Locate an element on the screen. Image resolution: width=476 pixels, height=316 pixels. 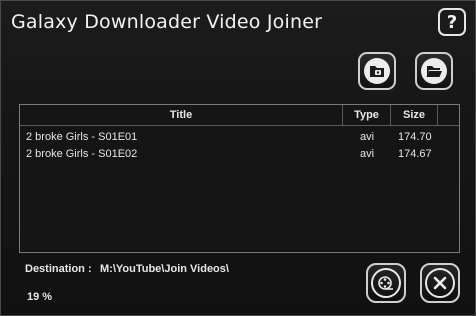
open-folder-button is located at coordinates (434, 71).